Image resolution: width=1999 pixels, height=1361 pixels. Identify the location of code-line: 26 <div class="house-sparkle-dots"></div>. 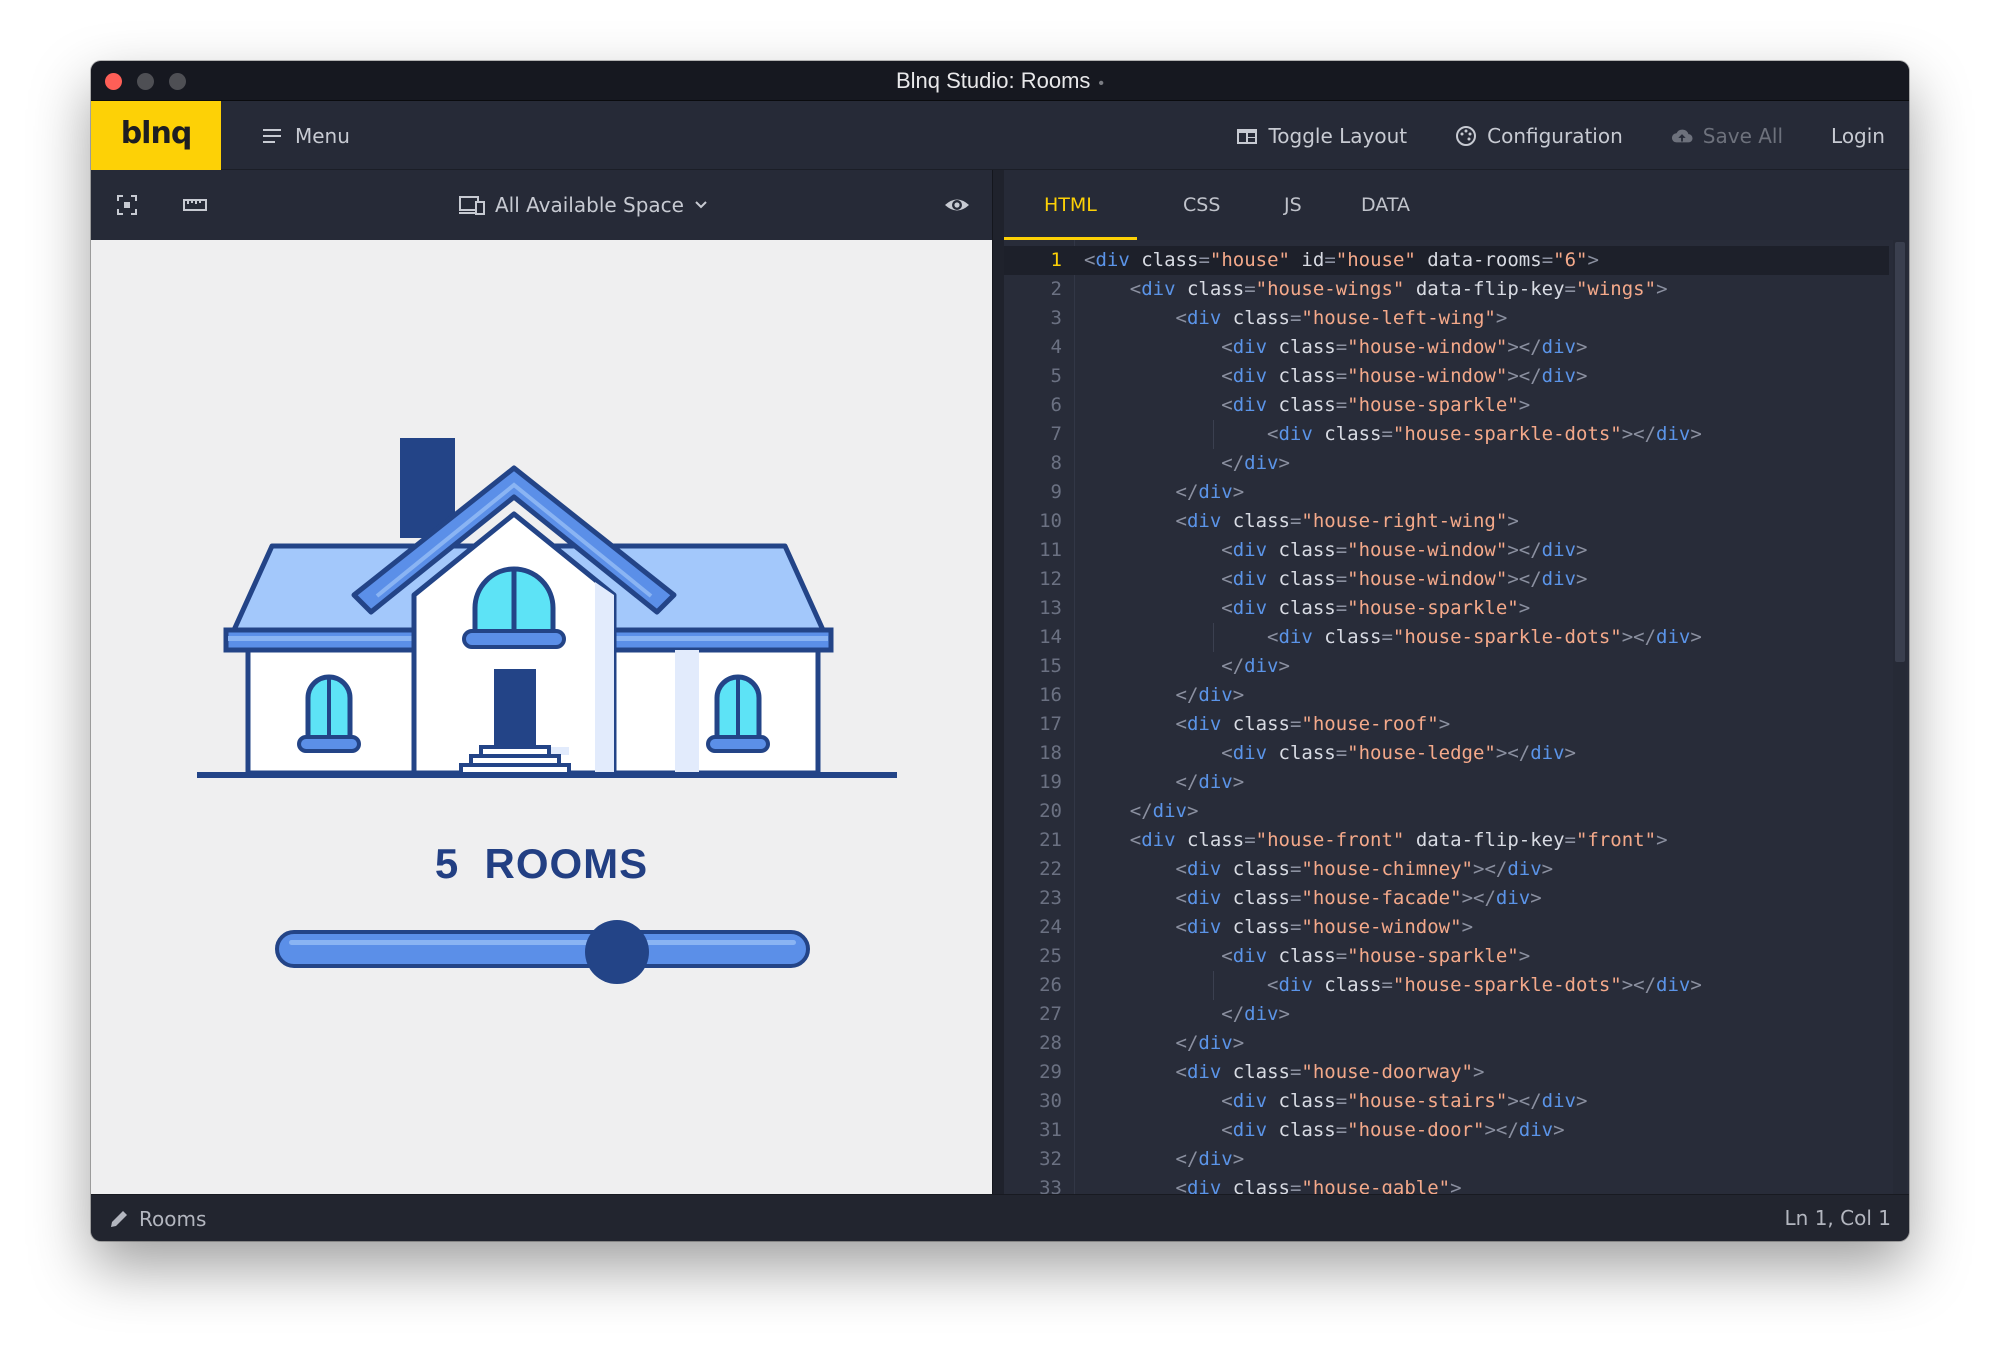
(1446, 985).